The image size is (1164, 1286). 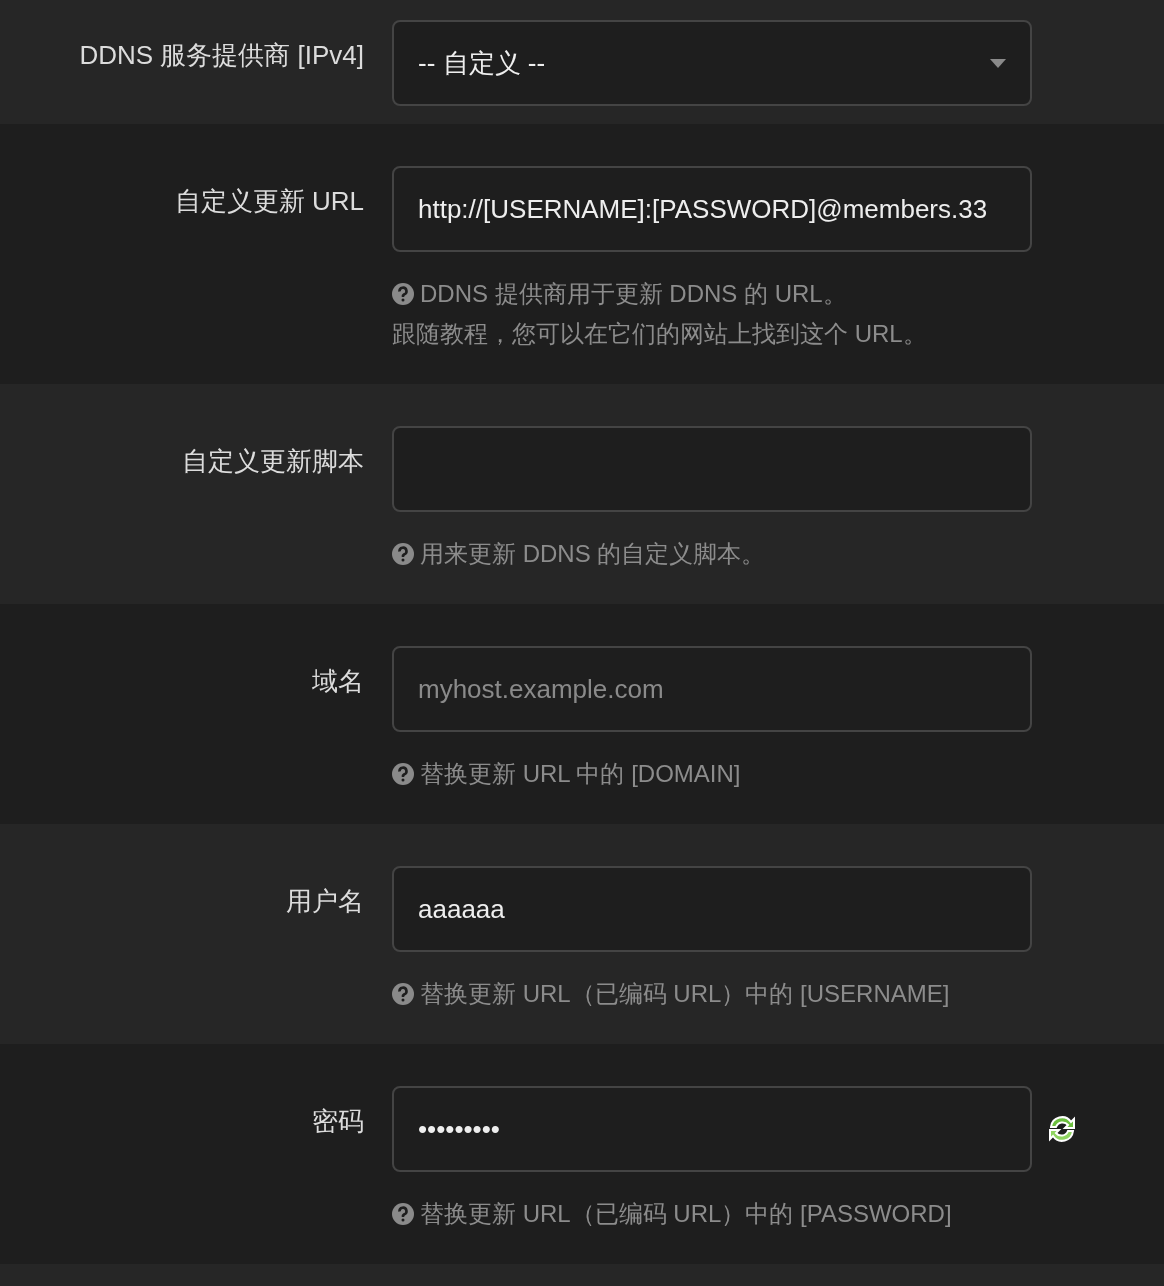 I want to click on help-text: 跟随教程，您可以在它们的网站上找到这个 URL。, so click(x=659, y=334).